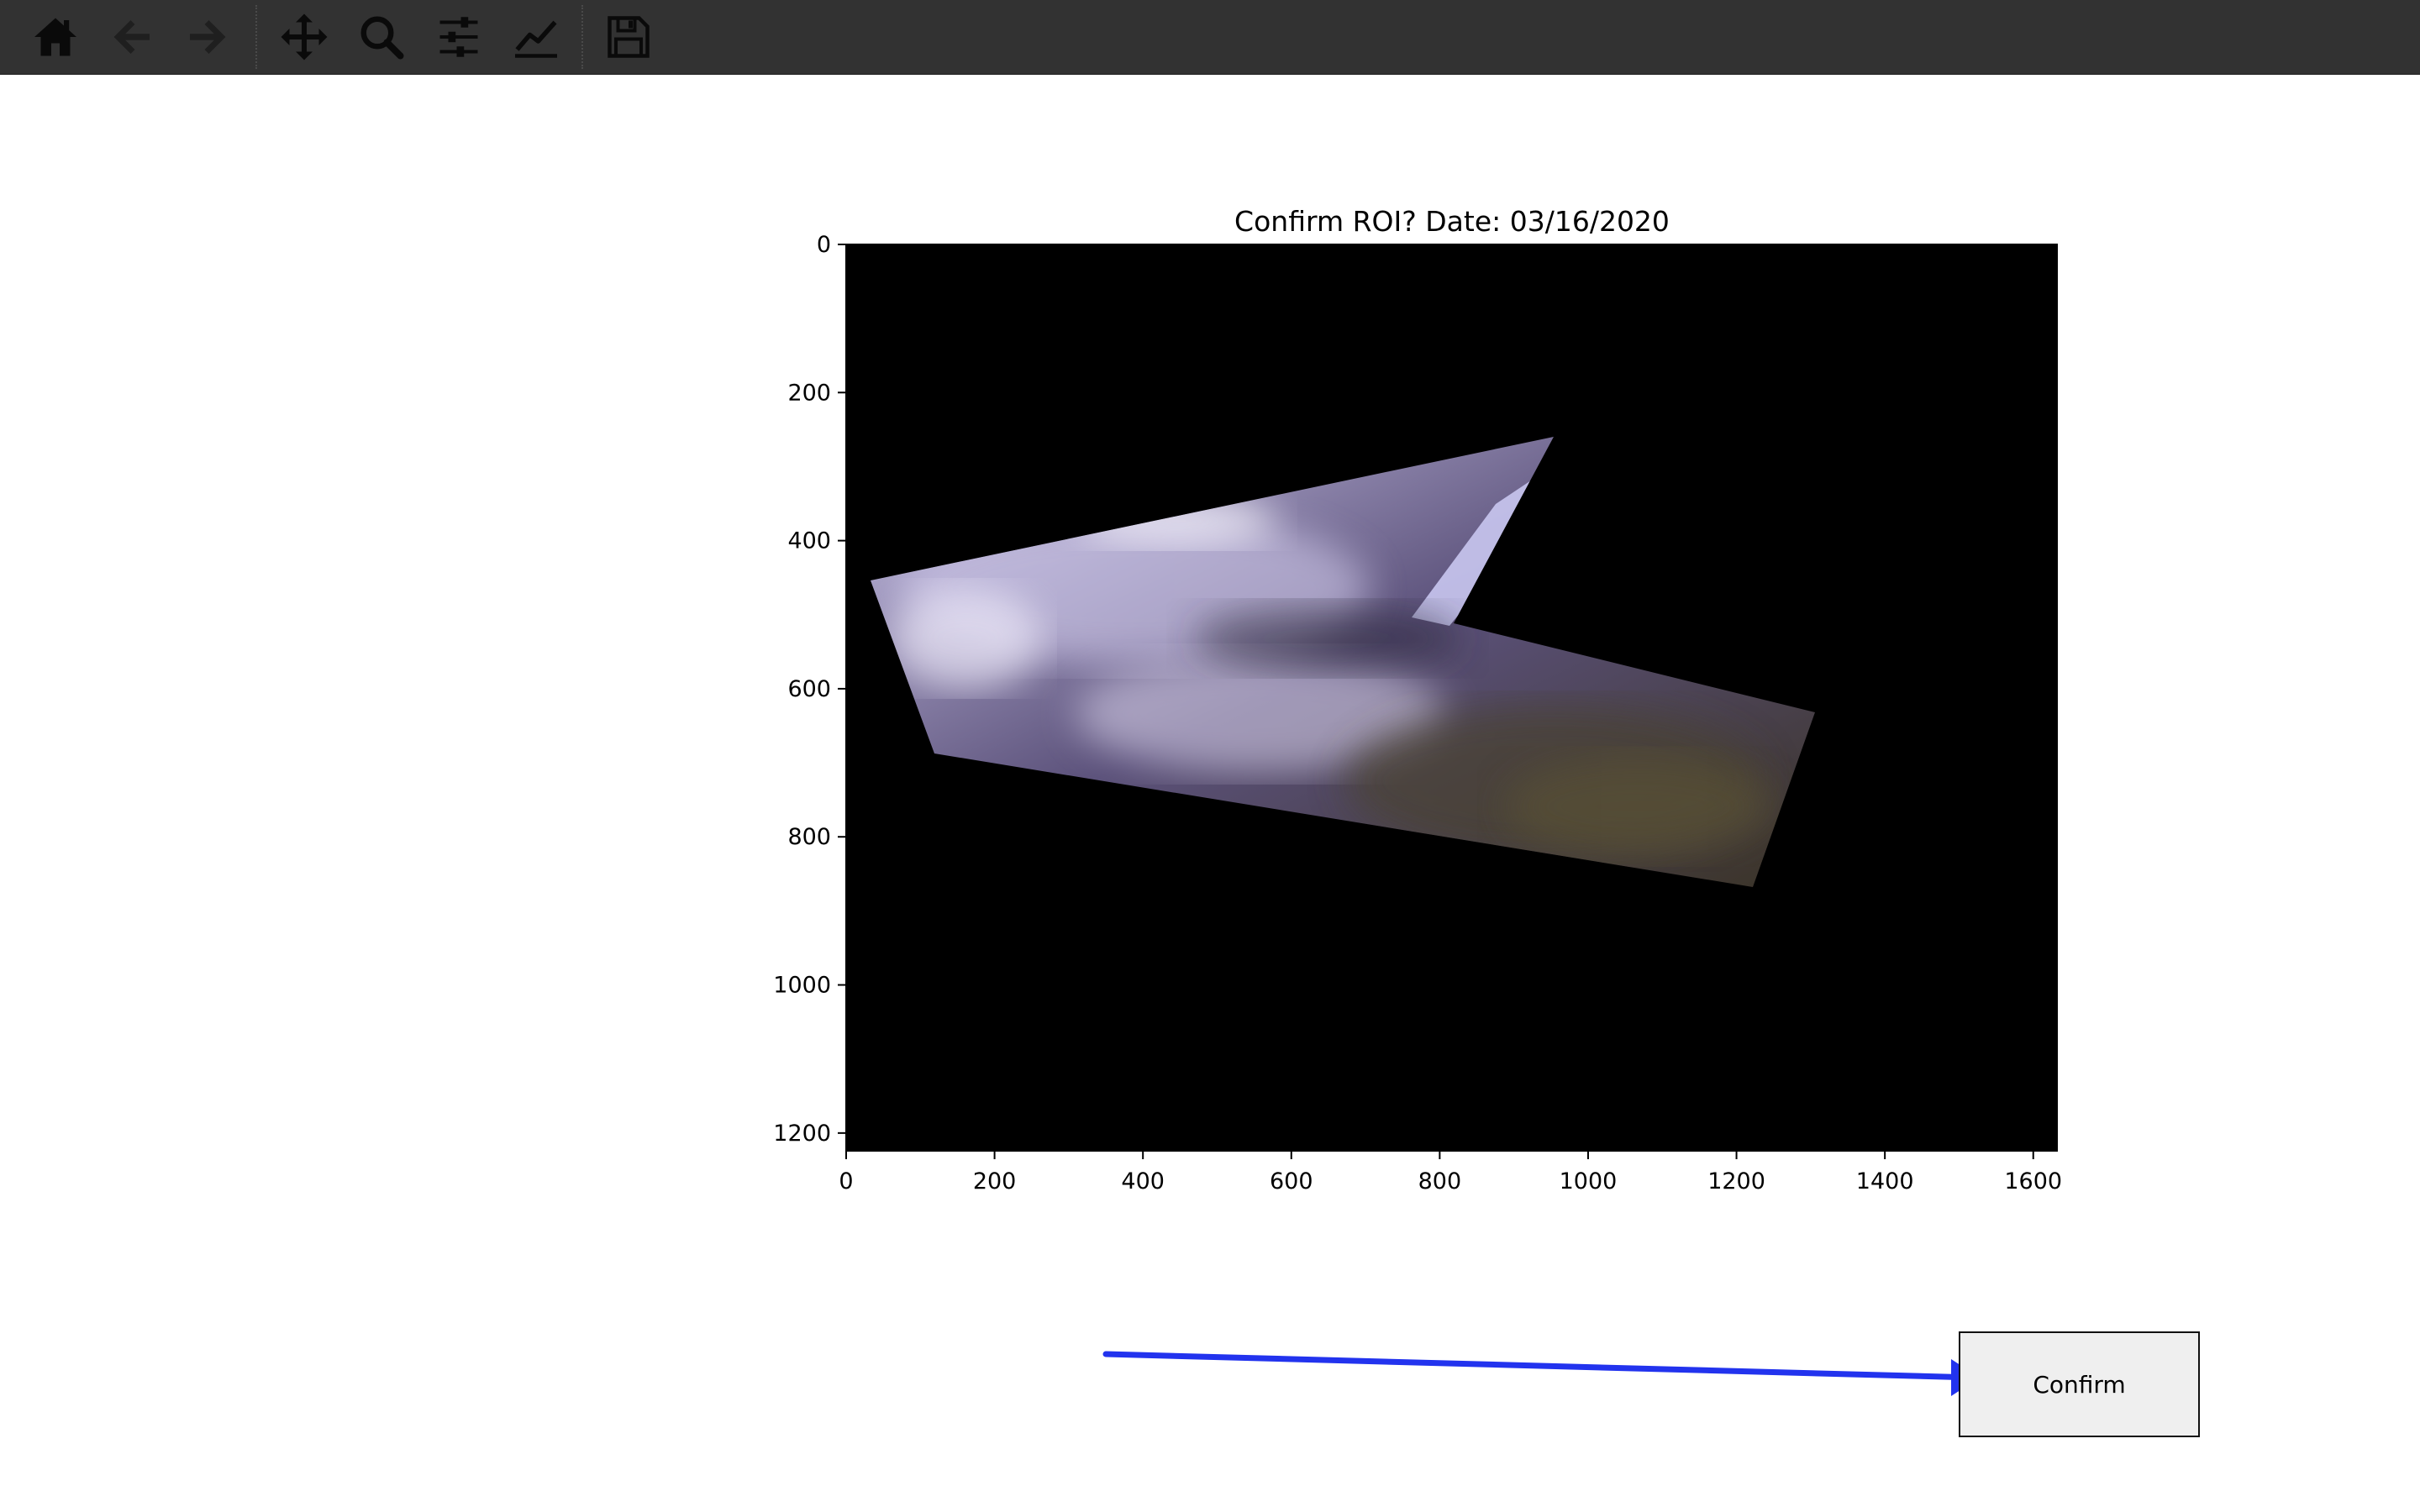 This screenshot has width=2420, height=1512. I want to click on x-tick-label: 800, so click(1440, 1181).